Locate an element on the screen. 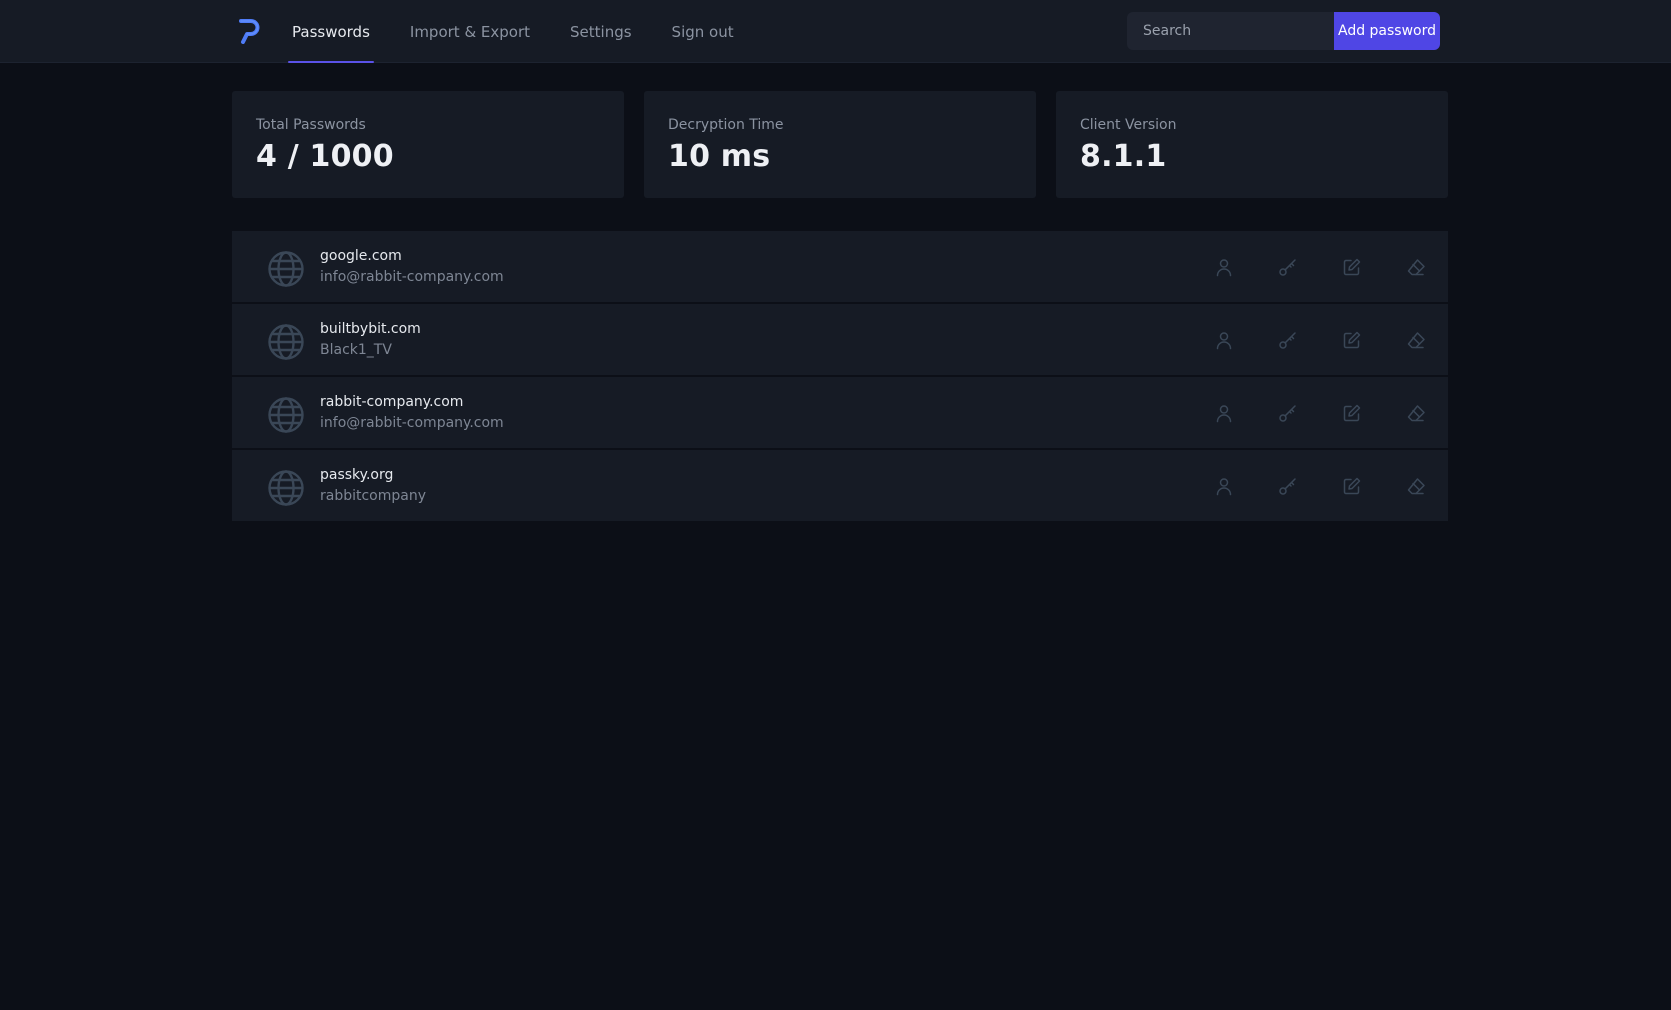 This screenshot has width=1671, height=1010. search-bar: Add password is located at coordinates (1283, 31).